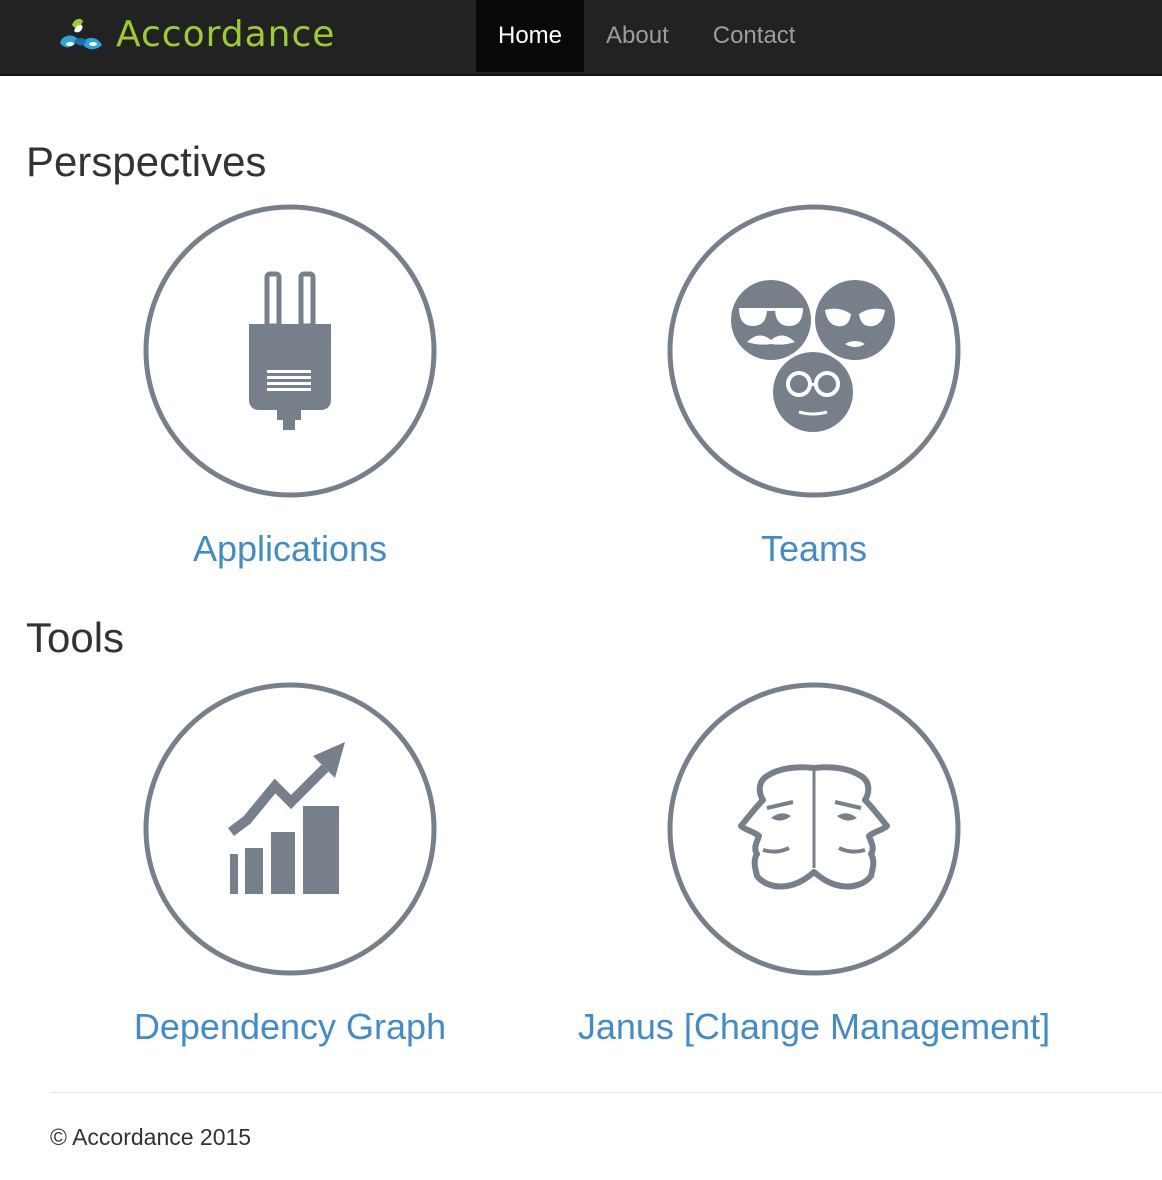 The height and width of the screenshot is (1180, 1162). Describe the element at coordinates (530, 36) in the screenshot. I see `nav-home: Home` at that location.